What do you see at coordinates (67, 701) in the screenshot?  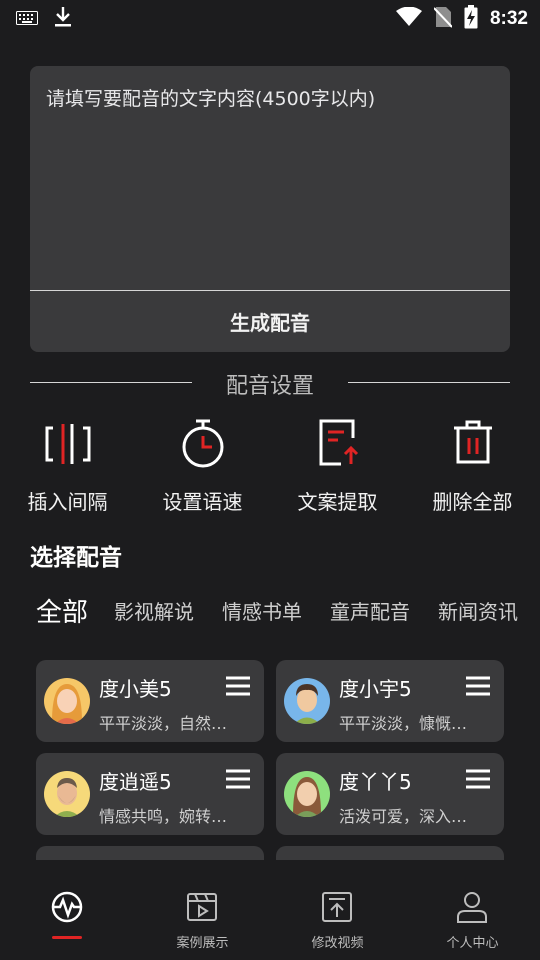 I see `female-avatar-blonde` at bounding box center [67, 701].